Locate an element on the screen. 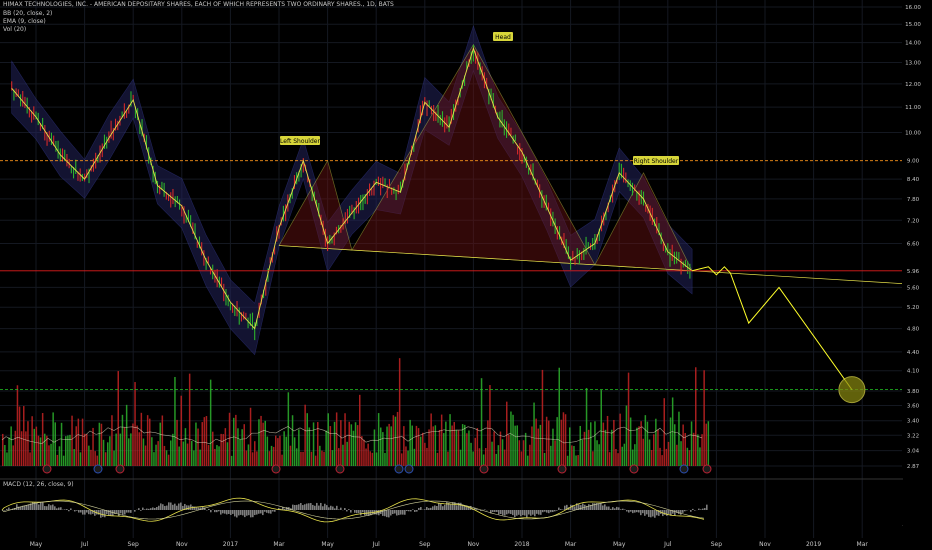 The image size is (932, 550). price-tick-label: 16.00 is located at coordinates (913, 8).